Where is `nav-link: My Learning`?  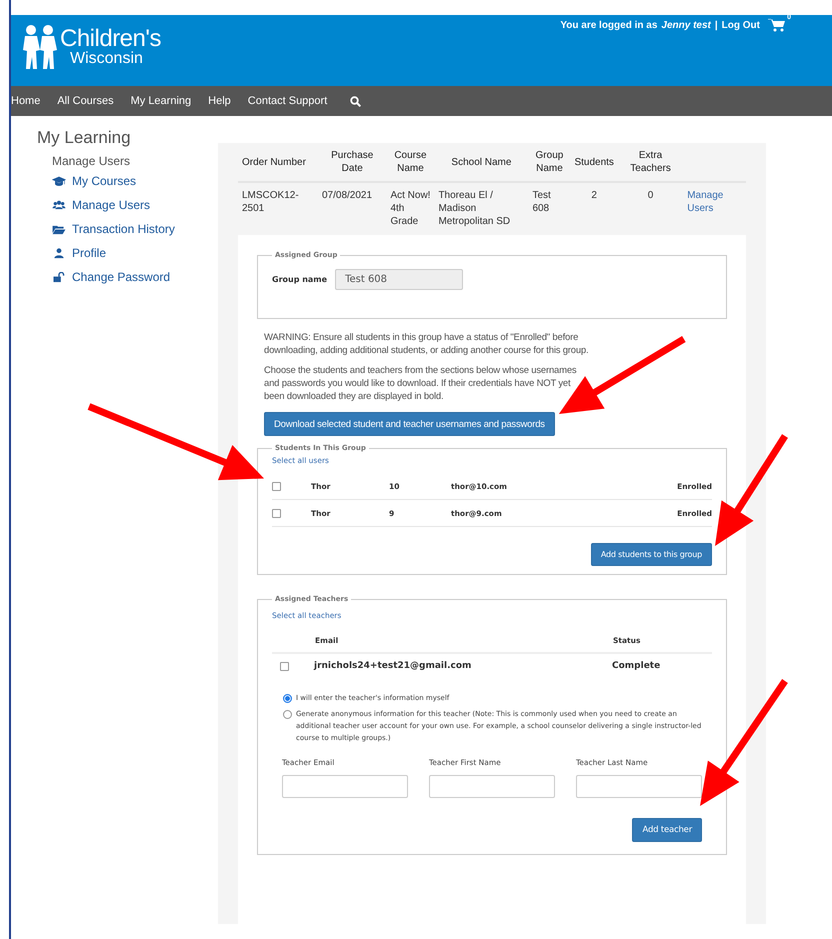
nav-link: My Learning is located at coordinates (161, 101).